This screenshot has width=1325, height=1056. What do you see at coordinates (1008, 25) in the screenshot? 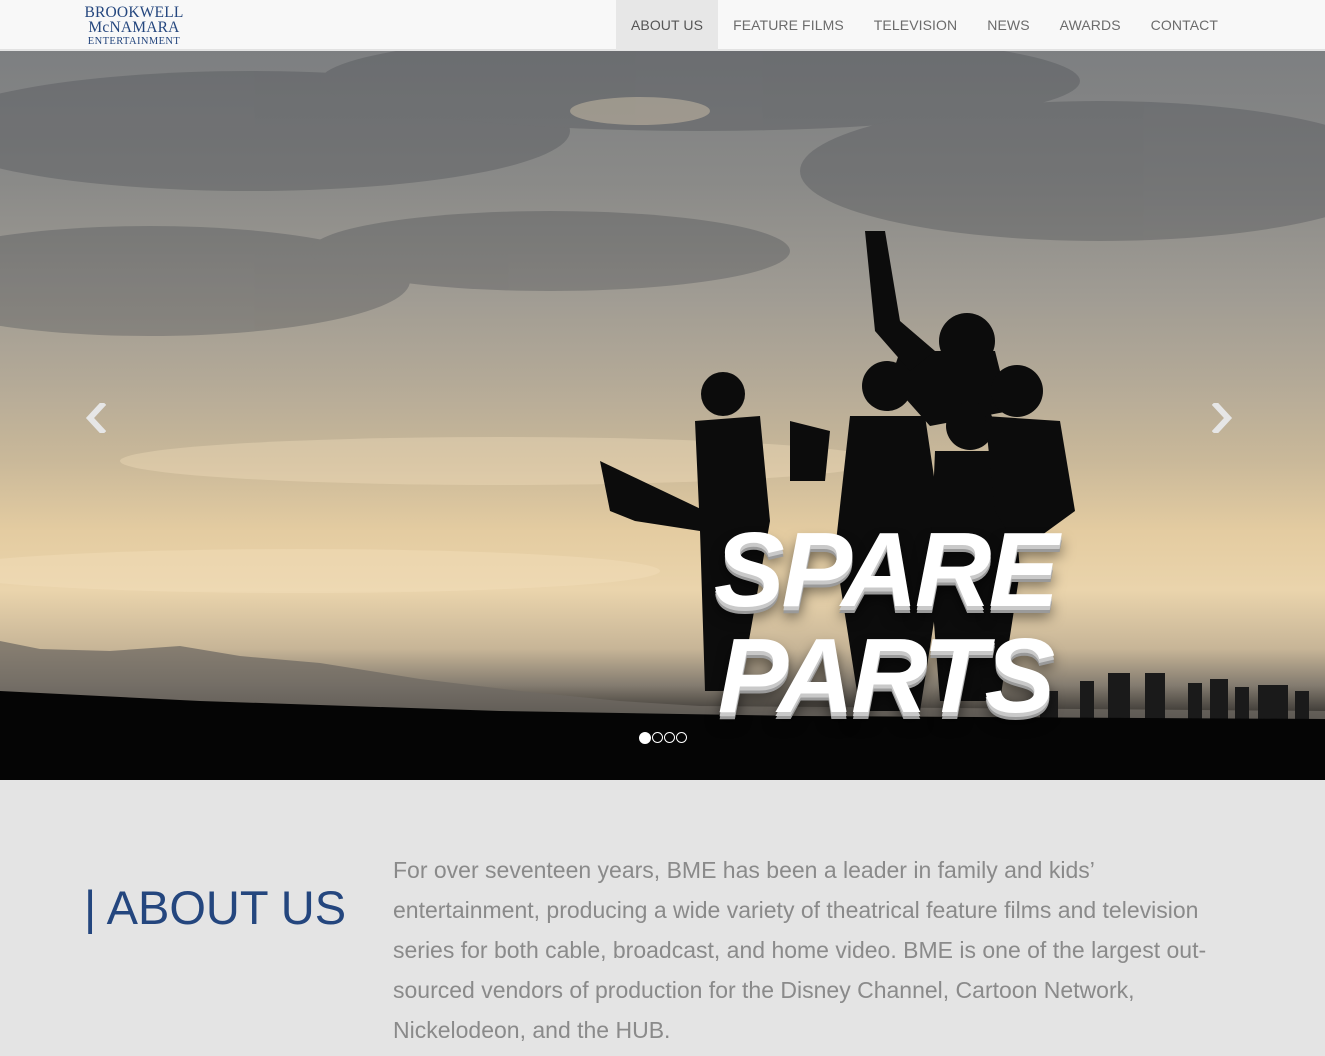
I see `nav-item-news: NEWS` at bounding box center [1008, 25].